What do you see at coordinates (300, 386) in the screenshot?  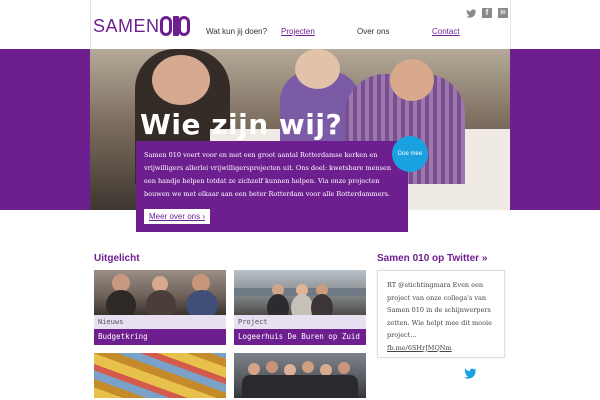 I see `card-image-bodies` at bounding box center [300, 386].